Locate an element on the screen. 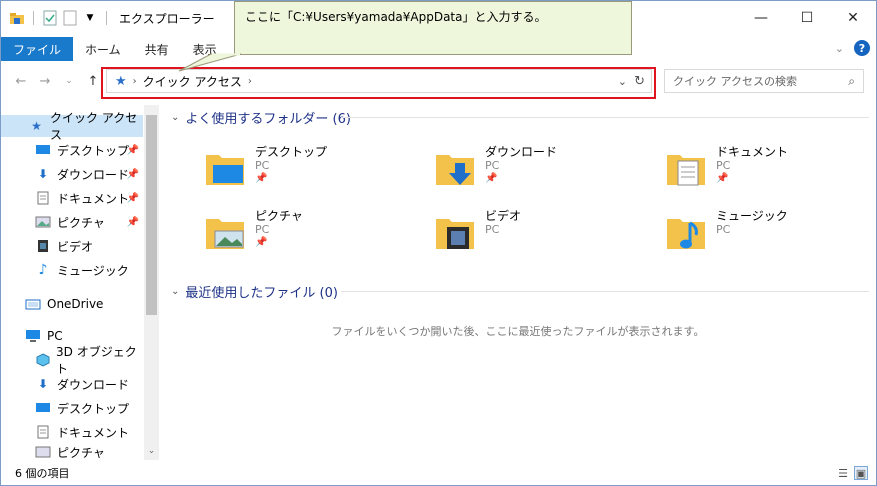  close-button: ✕ is located at coordinates (853, 18).